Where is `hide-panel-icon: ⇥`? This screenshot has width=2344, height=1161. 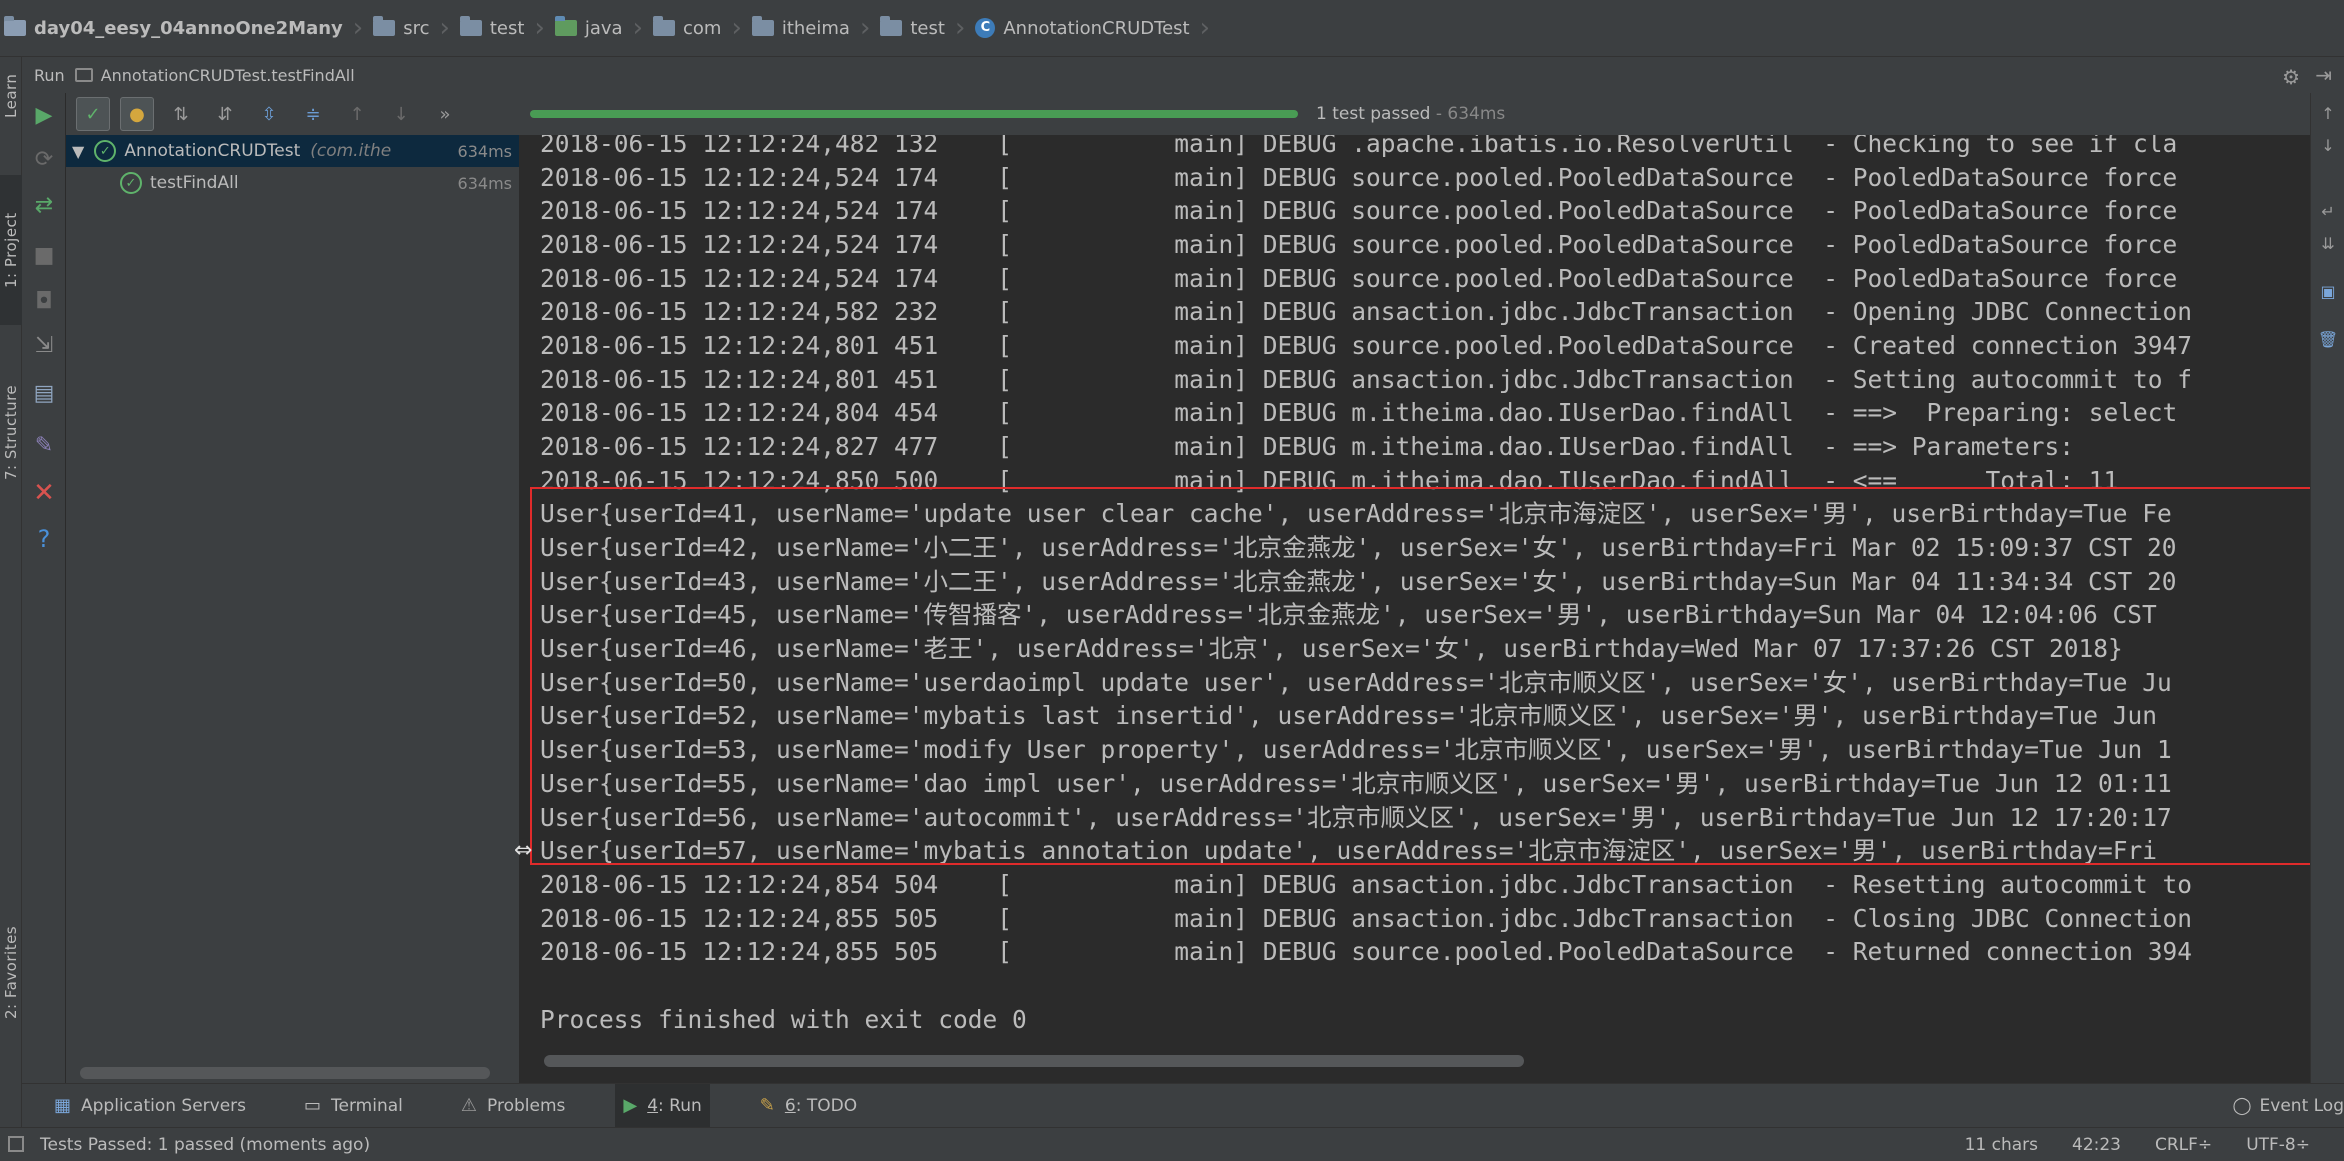 hide-panel-icon: ⇥ is located at coordinates (2323, 75).